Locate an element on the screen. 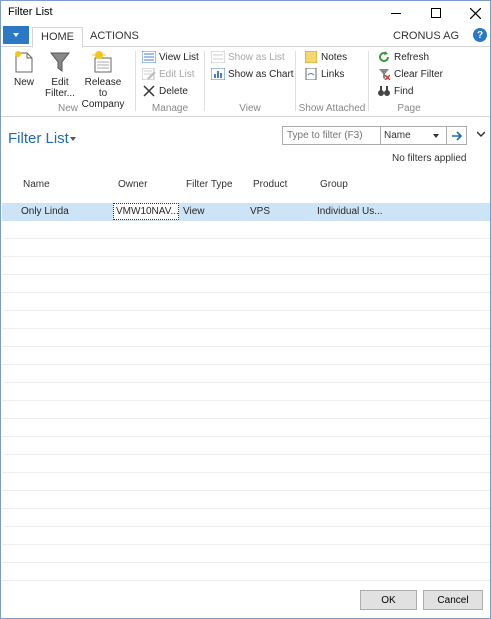  help-icon: ? is located at coordinates (480, 35).